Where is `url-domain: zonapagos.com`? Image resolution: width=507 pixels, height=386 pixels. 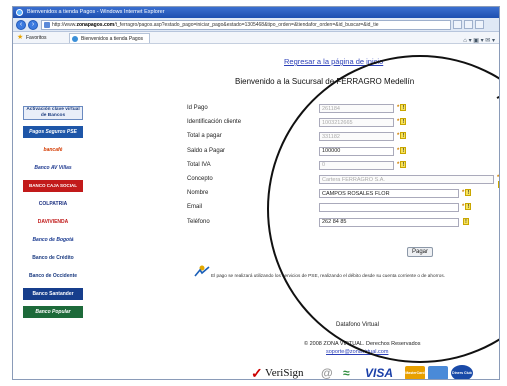 url-domain: zonapagos.com is located at coordinates (95, 25).